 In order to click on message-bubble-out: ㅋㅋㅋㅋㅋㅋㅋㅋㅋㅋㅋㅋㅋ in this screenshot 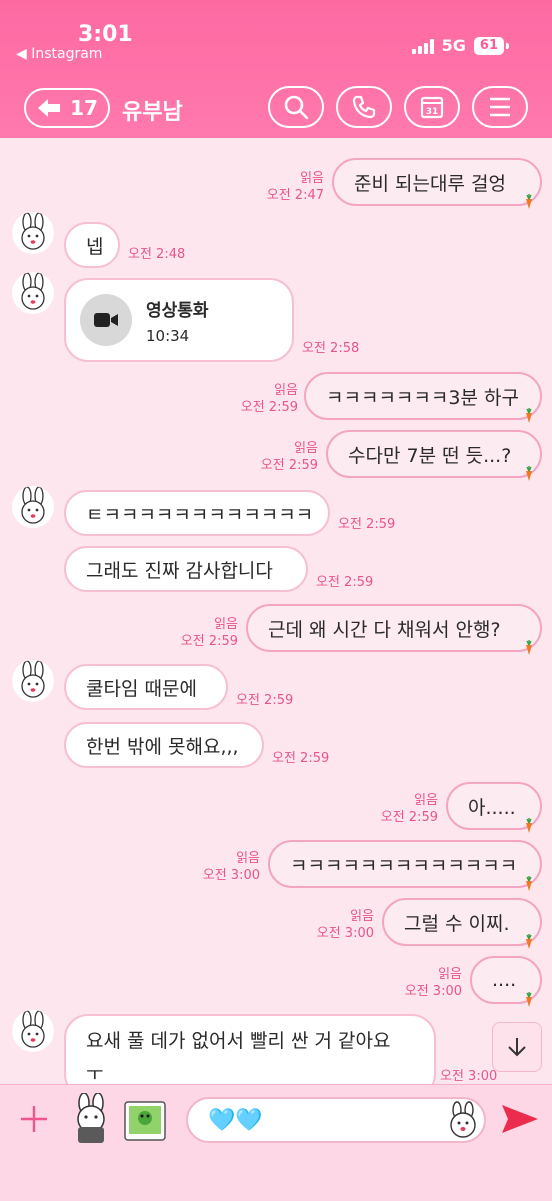, I will do `click(405, 864)`.